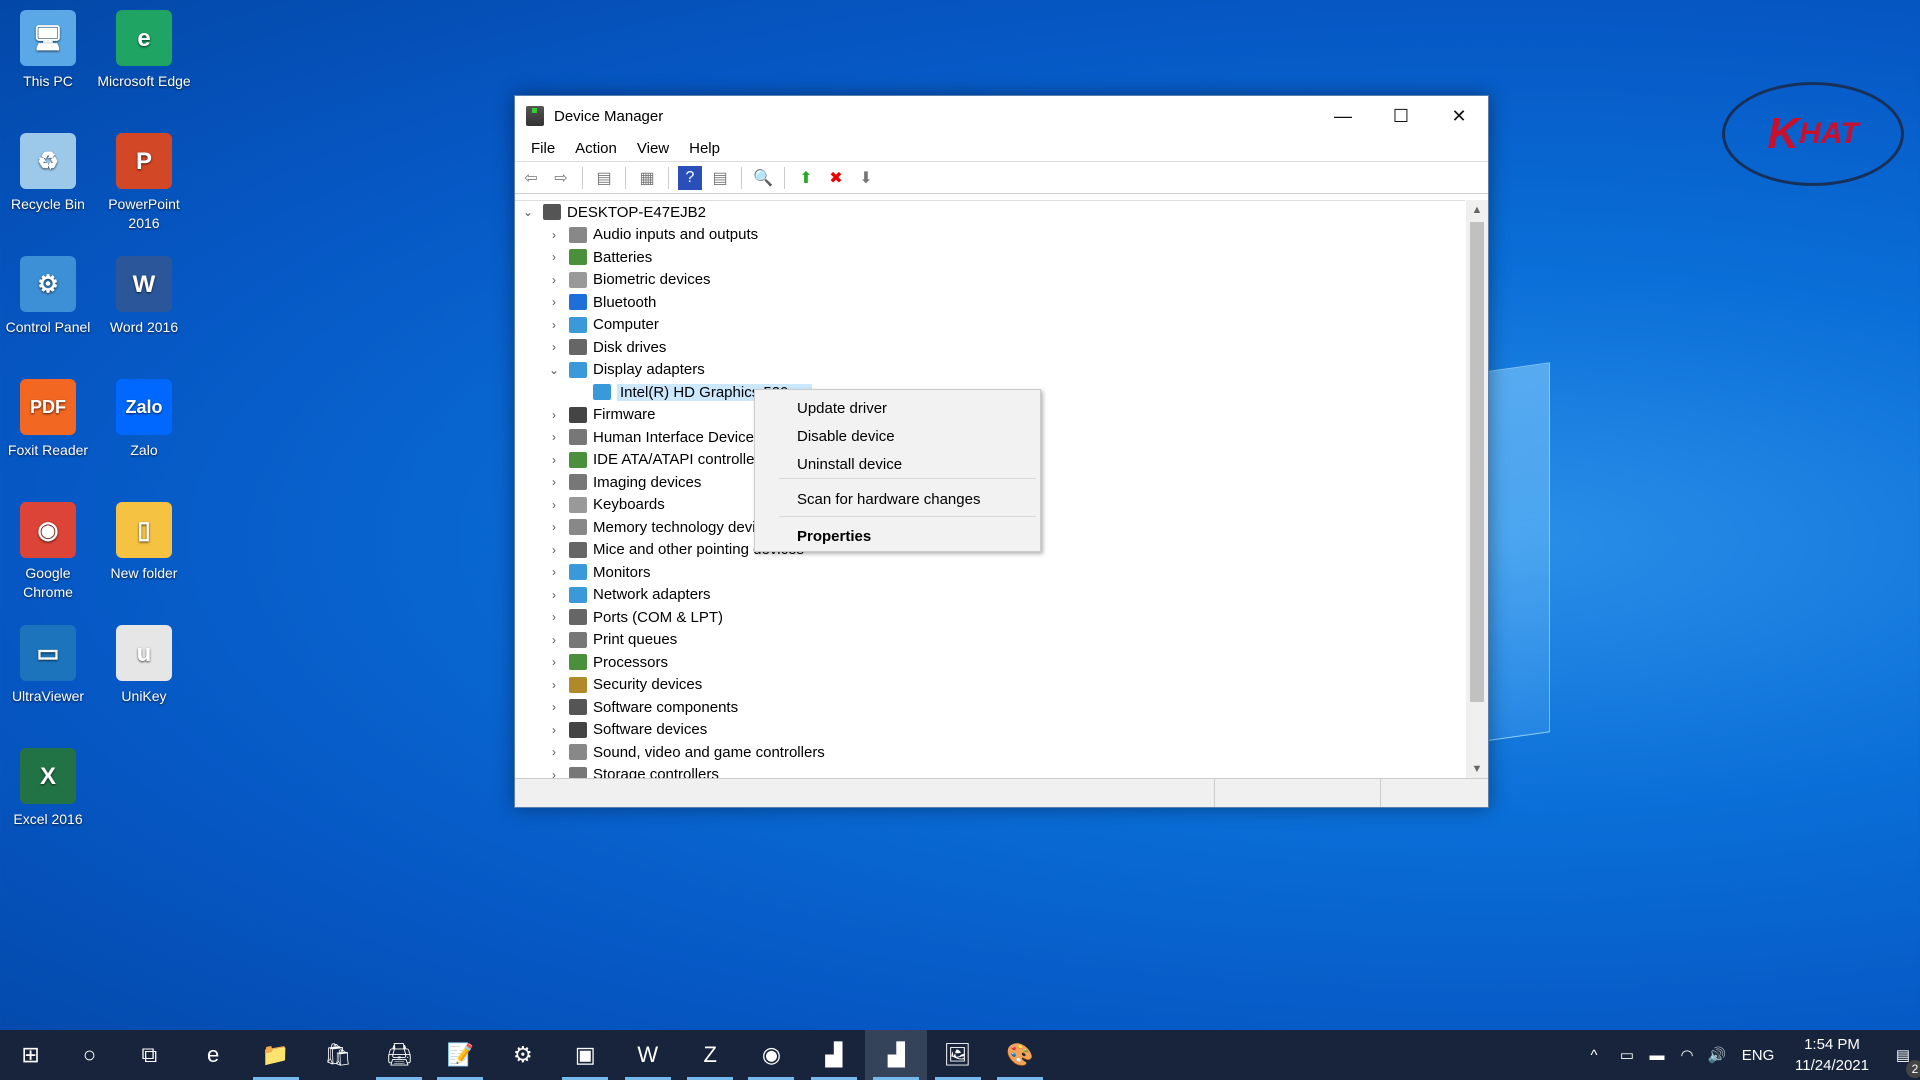 The width and height of the screenshot is (1920, 1080). Describe the element at coordinates (1001, 116) in the screenshot. I see `title-bar: Device Manager — ☐ ✕` at that location.